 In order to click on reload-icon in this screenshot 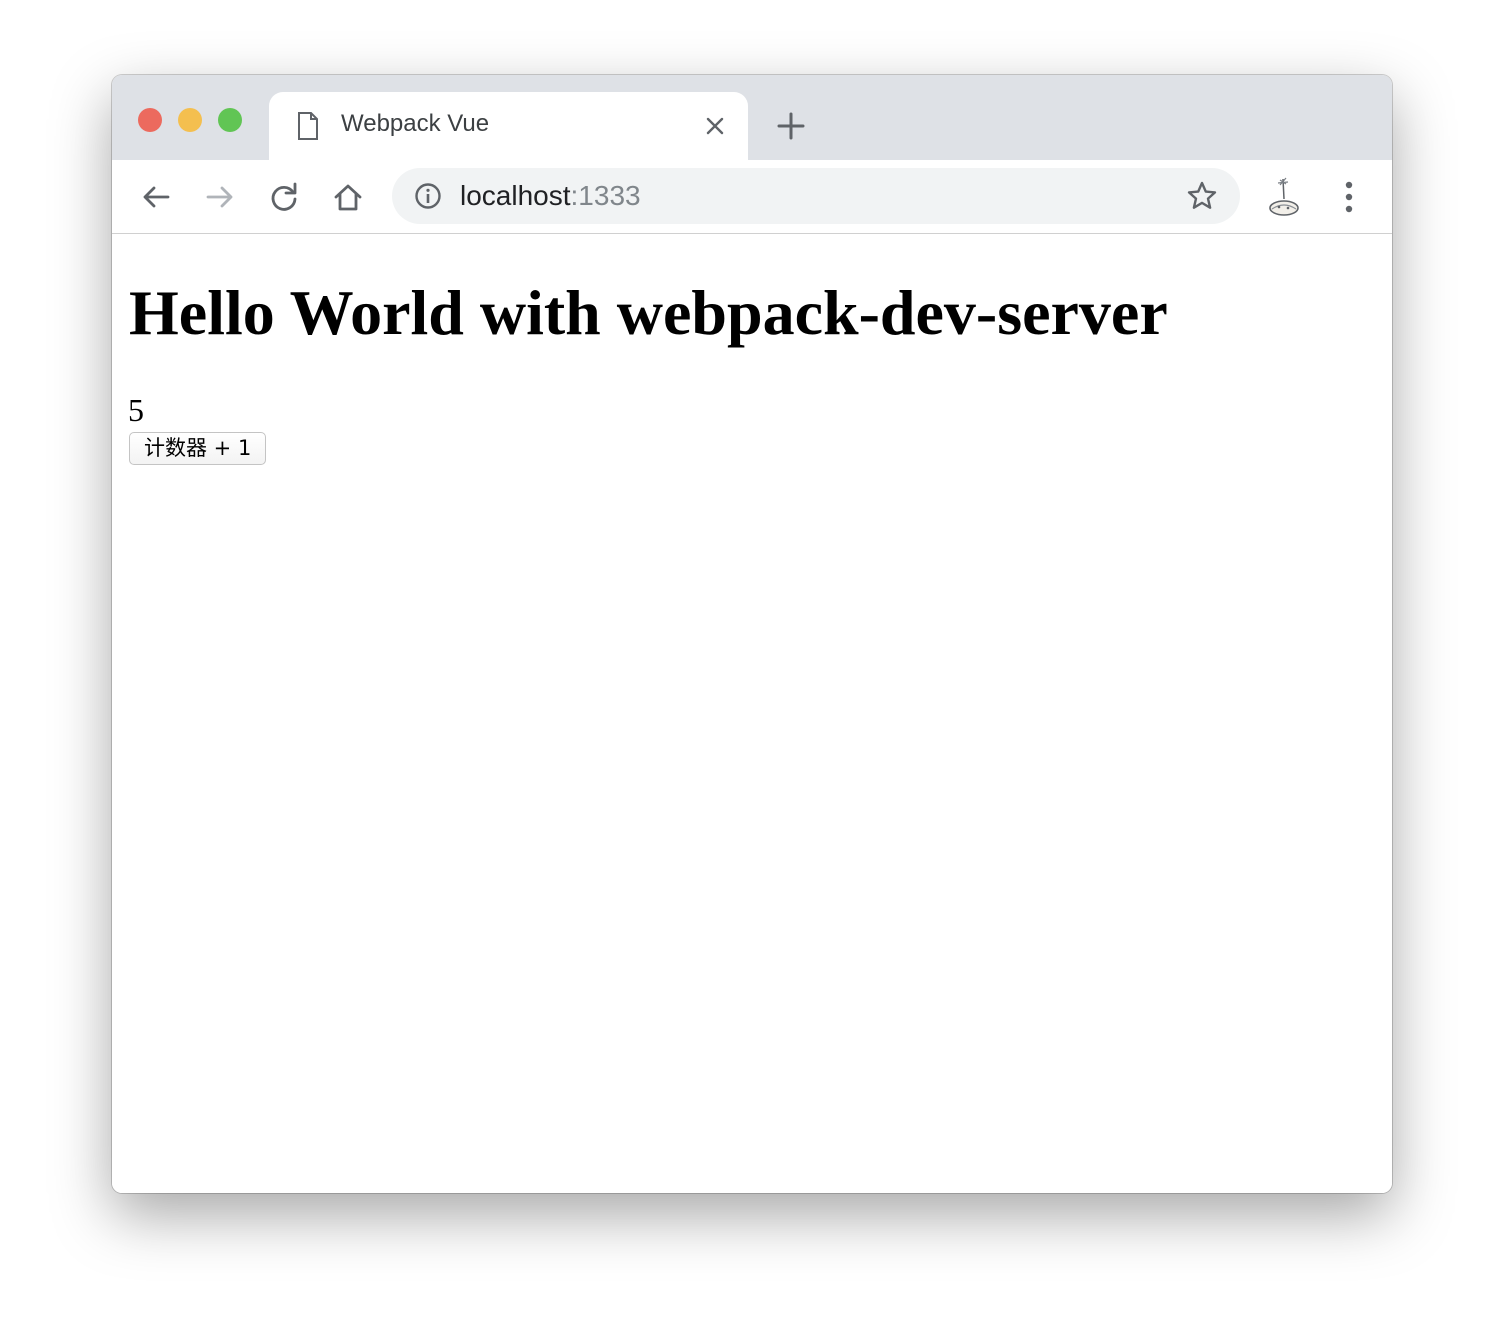, I will do `click(284, 197)`.